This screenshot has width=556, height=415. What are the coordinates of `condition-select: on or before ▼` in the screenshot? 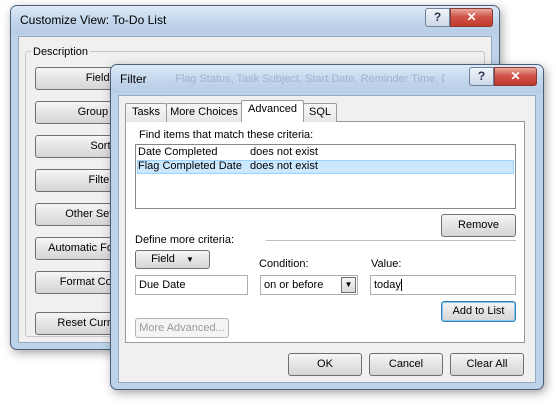 It's located at (309, 285).